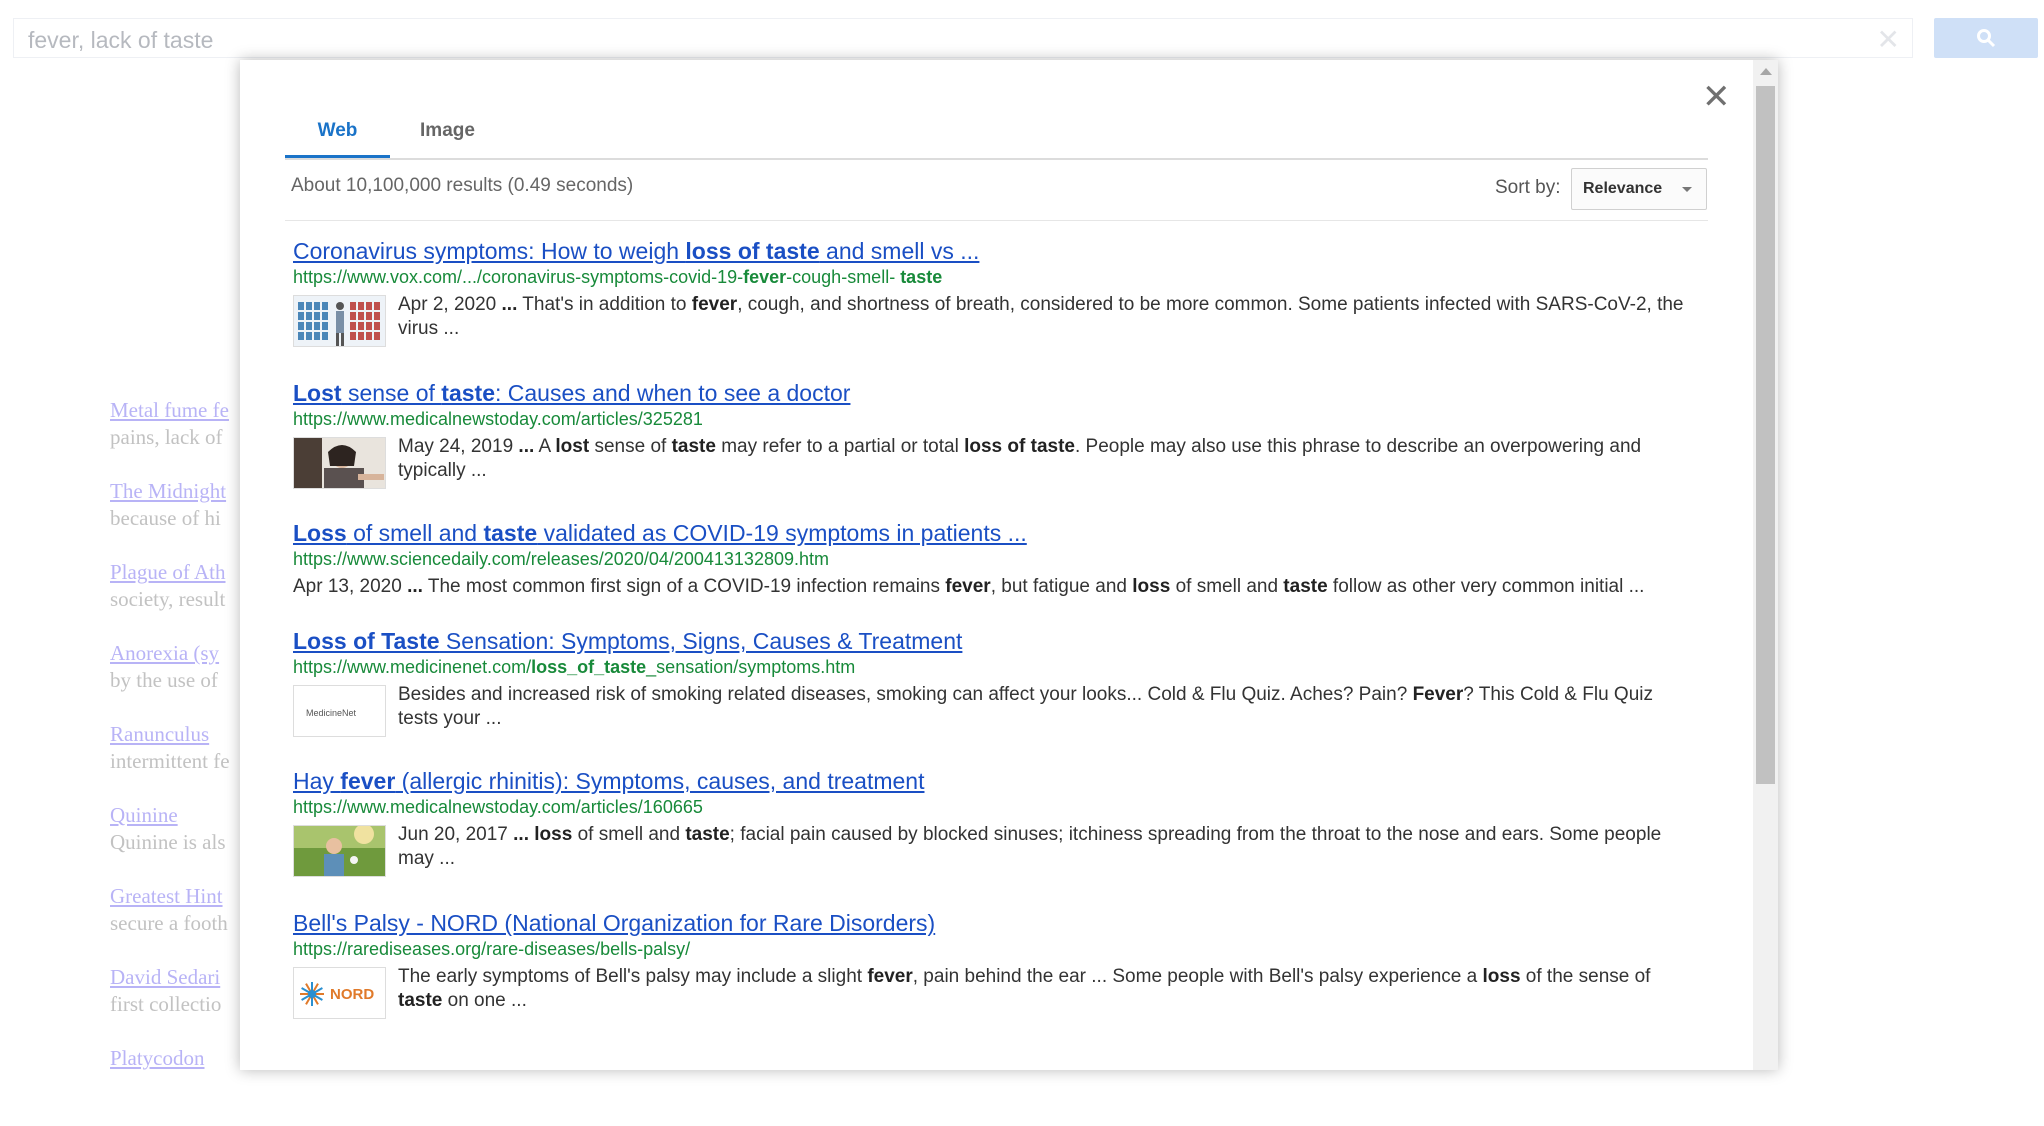  I want to click on tab-image: Image, so click(447, 139).